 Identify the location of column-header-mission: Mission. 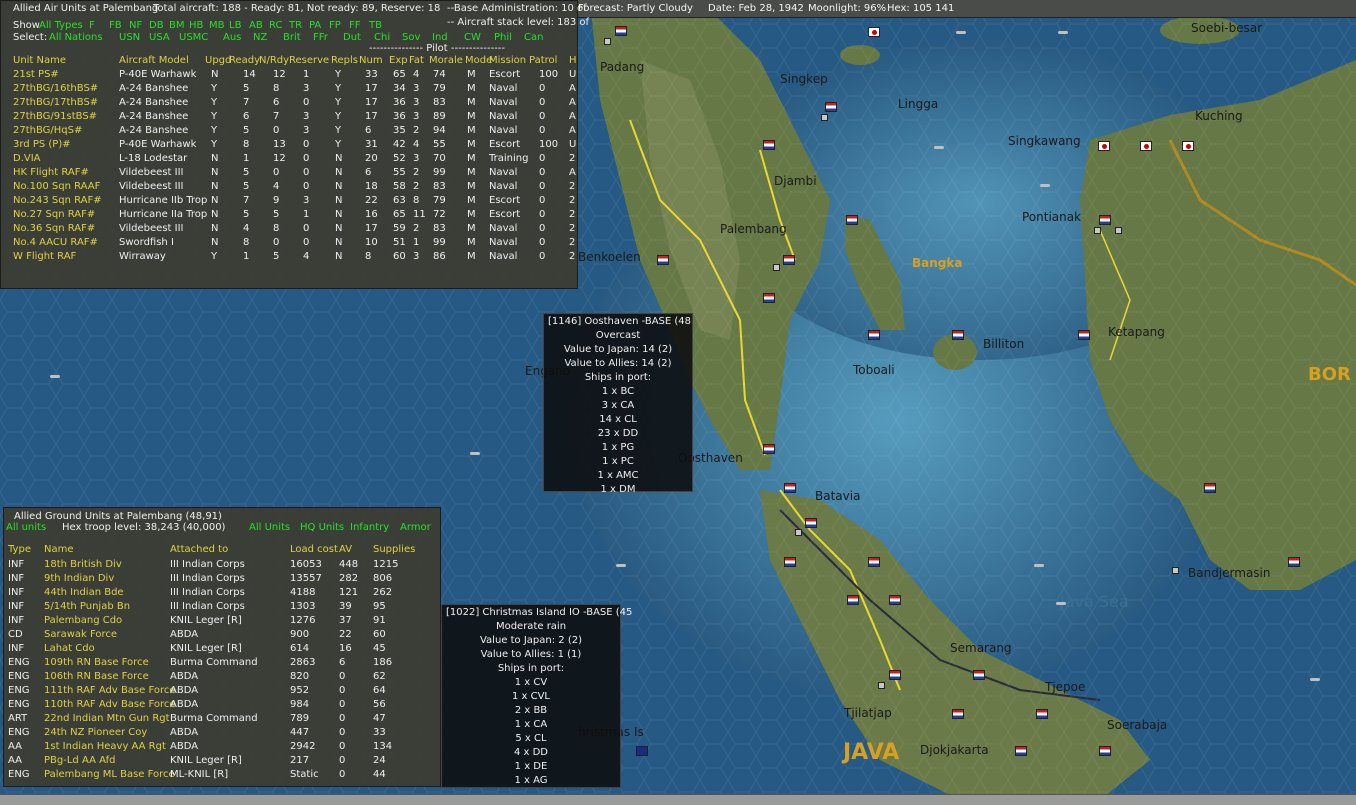
(507, 60).